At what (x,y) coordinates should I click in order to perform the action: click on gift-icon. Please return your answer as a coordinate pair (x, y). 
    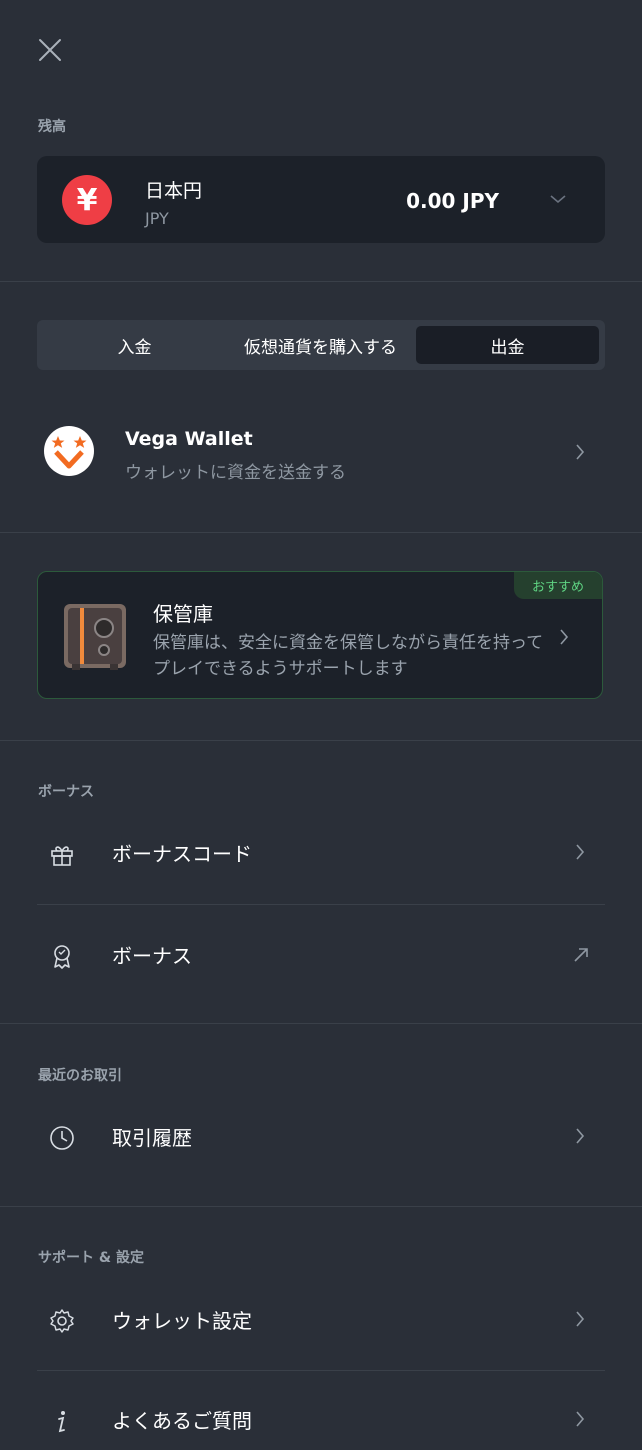
    Looking at the image, I should click on (62, 856).